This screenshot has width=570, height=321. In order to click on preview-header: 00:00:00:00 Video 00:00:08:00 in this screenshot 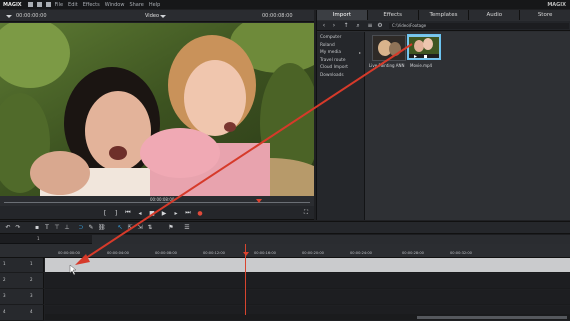, I will do `click(157, 16)`.